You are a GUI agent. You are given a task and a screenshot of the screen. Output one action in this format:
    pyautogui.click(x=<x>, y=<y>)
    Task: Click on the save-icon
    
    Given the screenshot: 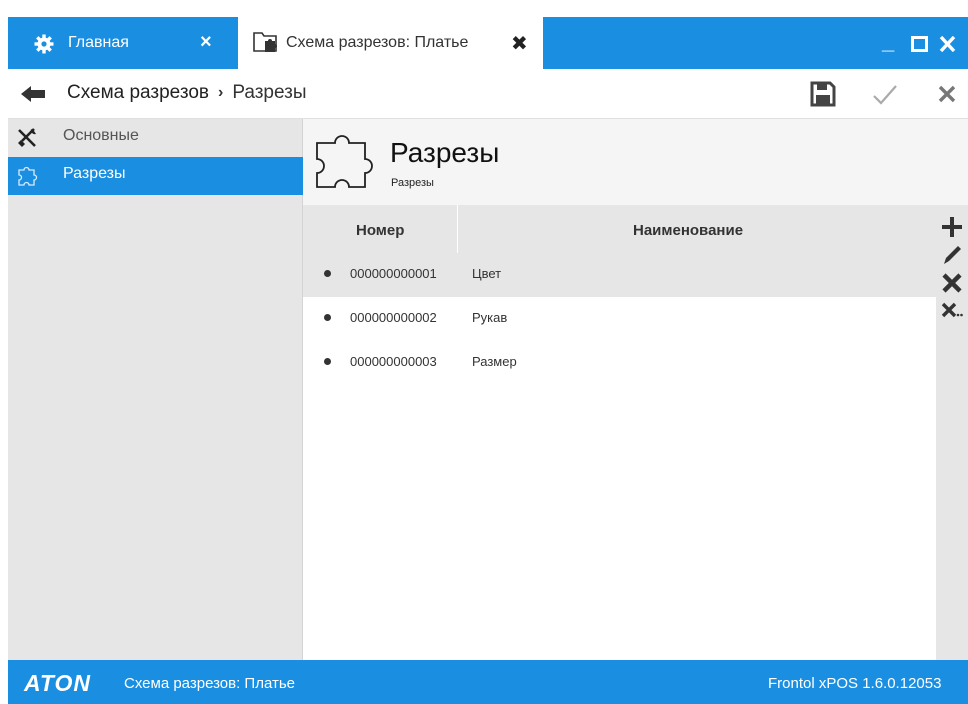 What is the action you would take?
    pyautogui.click(x=823, y=94)
    